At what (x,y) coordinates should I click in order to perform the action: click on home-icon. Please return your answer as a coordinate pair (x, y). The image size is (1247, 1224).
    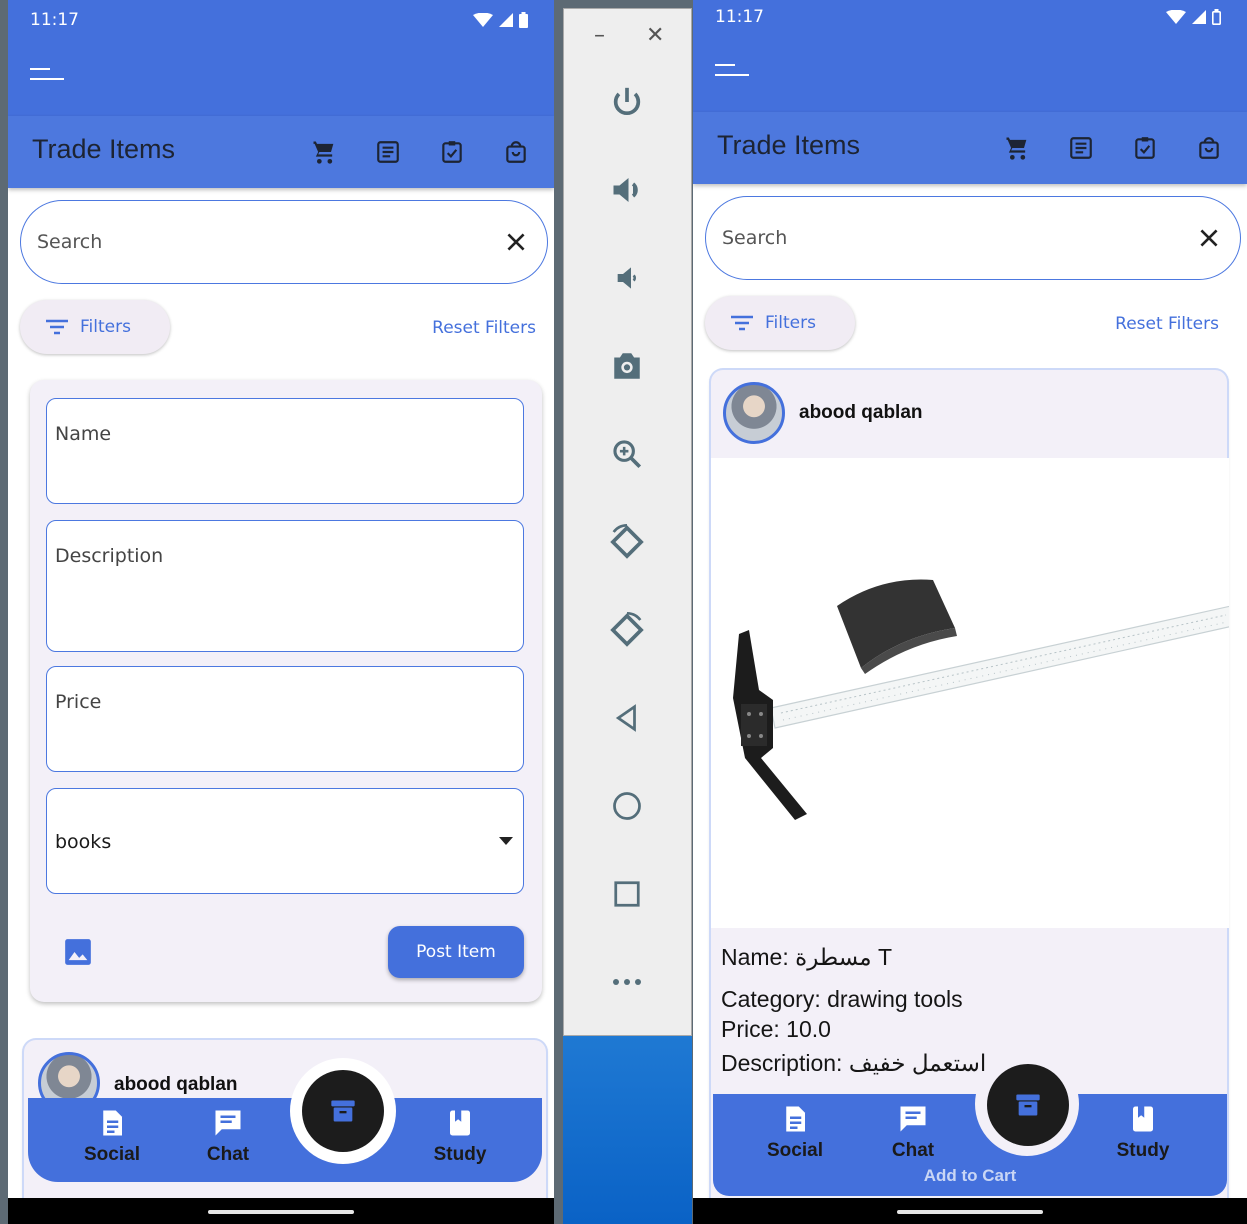
    Looking at the image, I should click on (627, 806).